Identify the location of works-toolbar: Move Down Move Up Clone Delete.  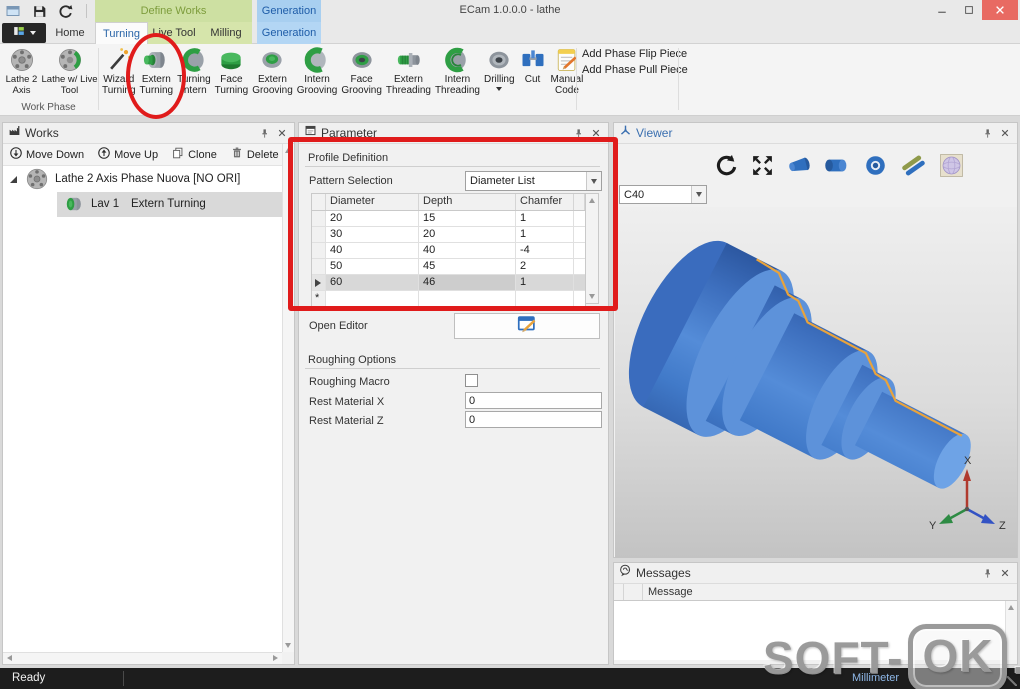
(142, 155).